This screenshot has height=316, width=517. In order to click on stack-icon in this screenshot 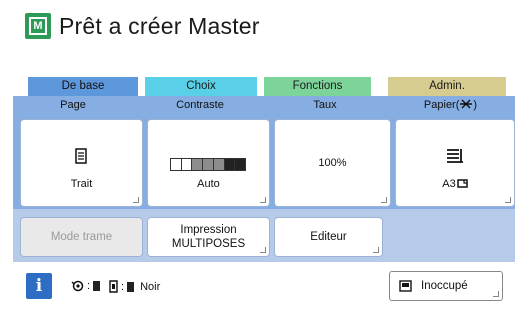, I will do `click(455, 156)`.